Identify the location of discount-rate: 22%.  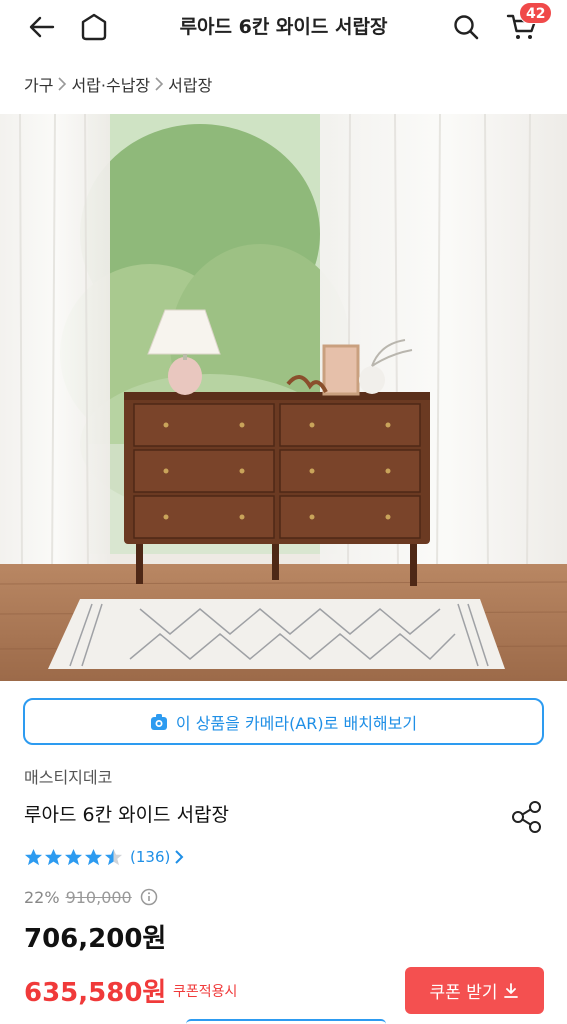
(42, 897).